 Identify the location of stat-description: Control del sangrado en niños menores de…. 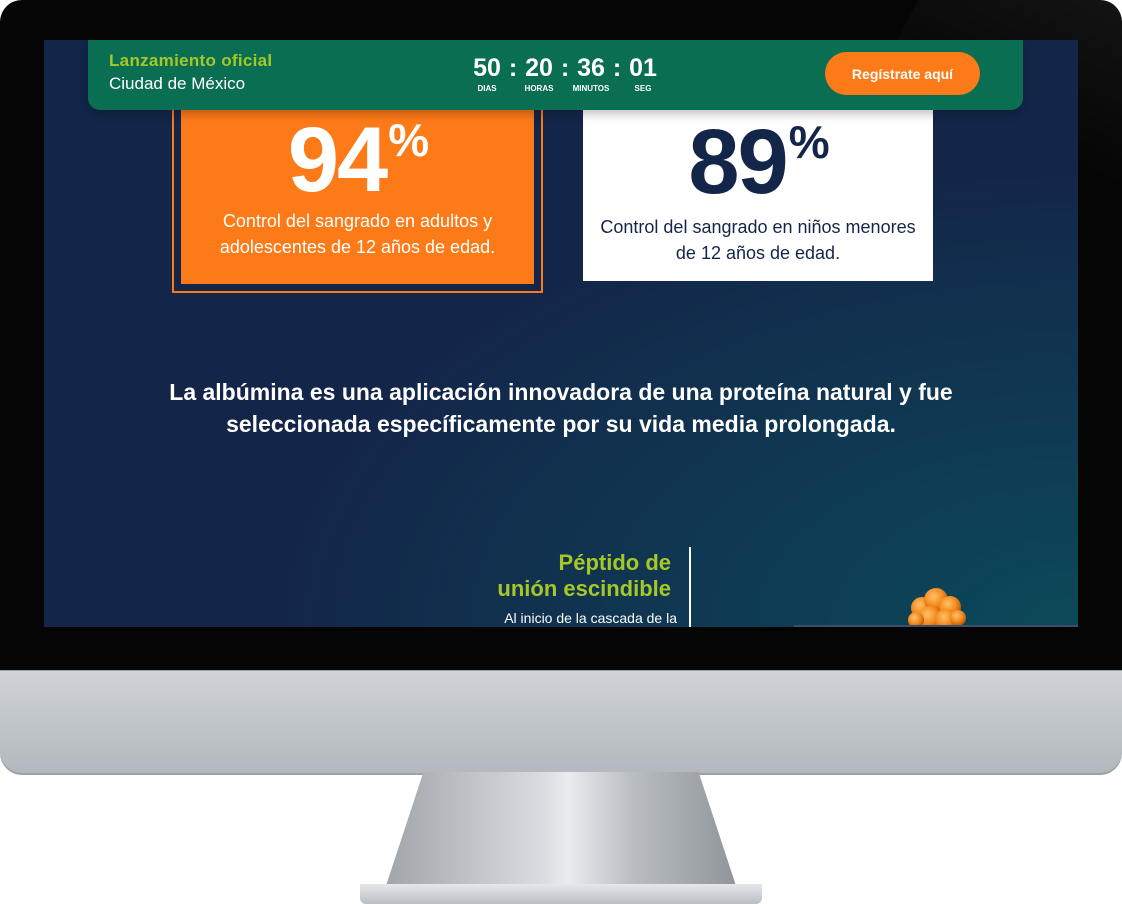
(758, 240).